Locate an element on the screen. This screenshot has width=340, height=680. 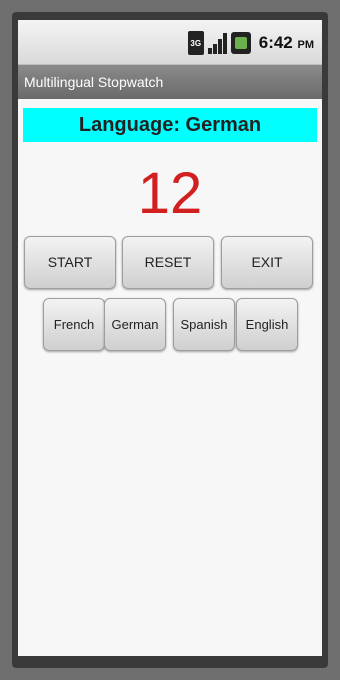
network-3g-icon: 3G is located at coordinates (195, 43).